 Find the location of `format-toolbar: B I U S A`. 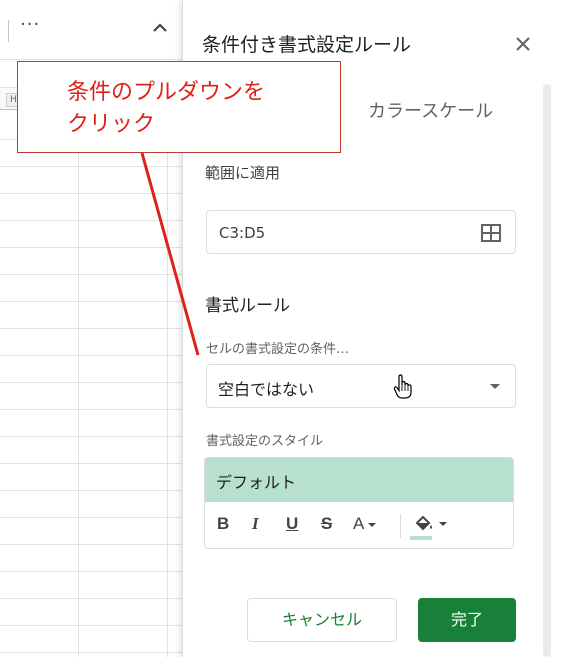

format-toolbar: B I U S A is located at coordinates (359, 525).